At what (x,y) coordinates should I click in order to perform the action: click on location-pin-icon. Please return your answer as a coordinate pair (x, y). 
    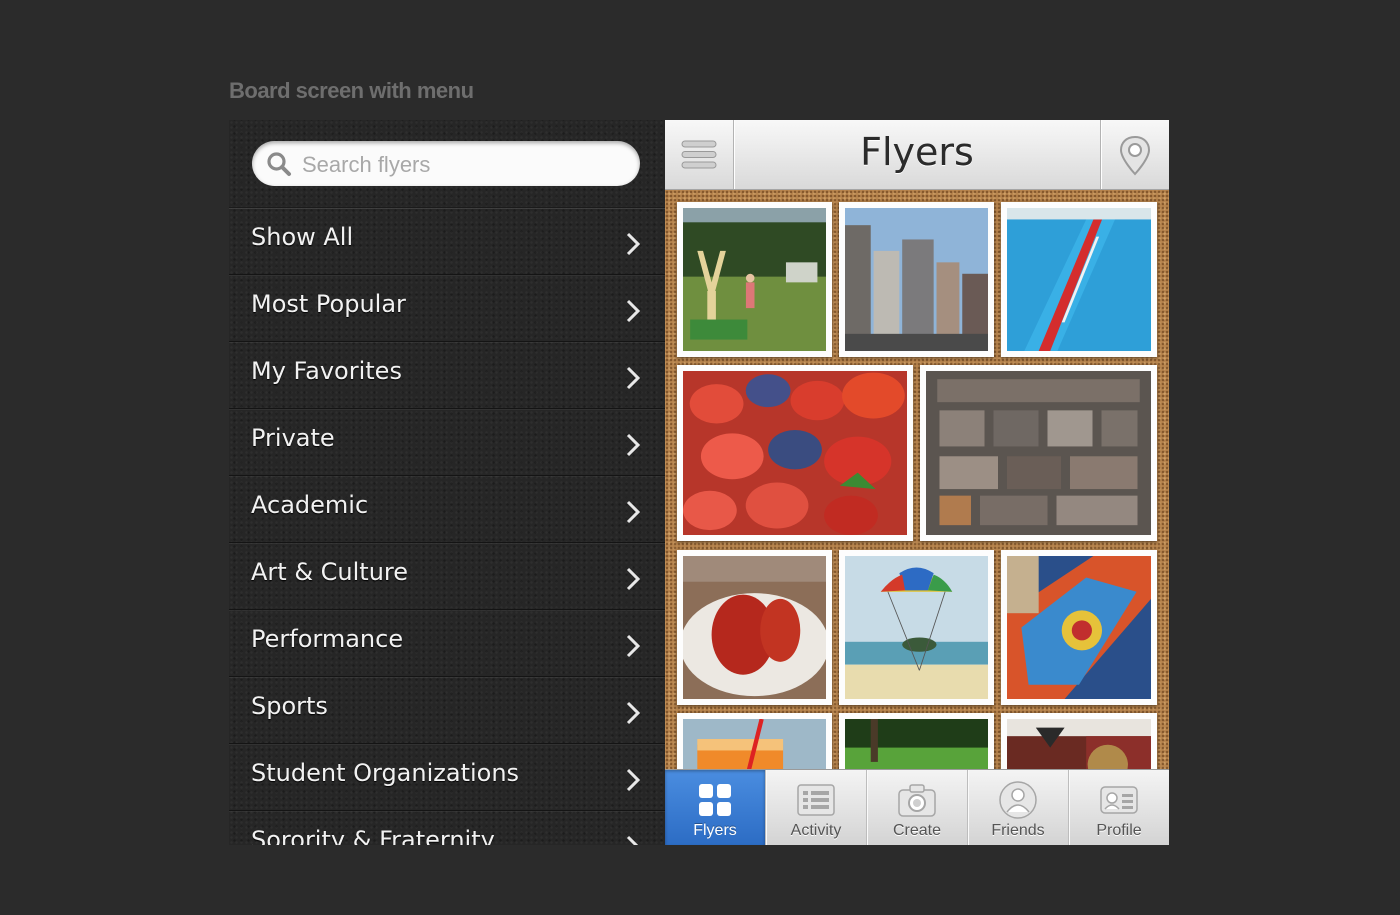
    Looking at the image, I should click on (1135, 155).